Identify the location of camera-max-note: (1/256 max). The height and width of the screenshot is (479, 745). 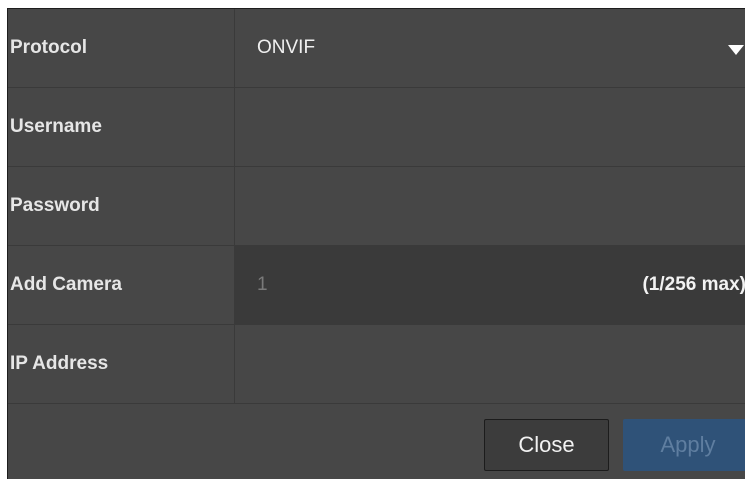
(693, 284).